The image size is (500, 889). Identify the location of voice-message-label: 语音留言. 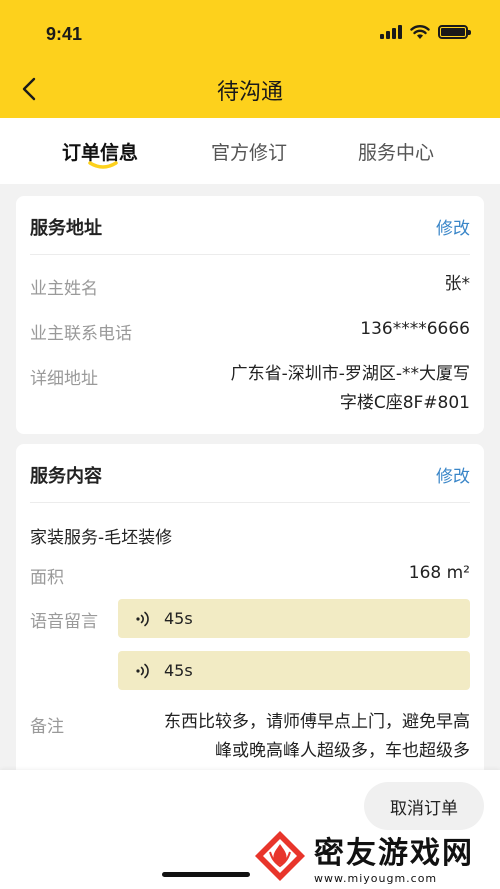
(64, 622).